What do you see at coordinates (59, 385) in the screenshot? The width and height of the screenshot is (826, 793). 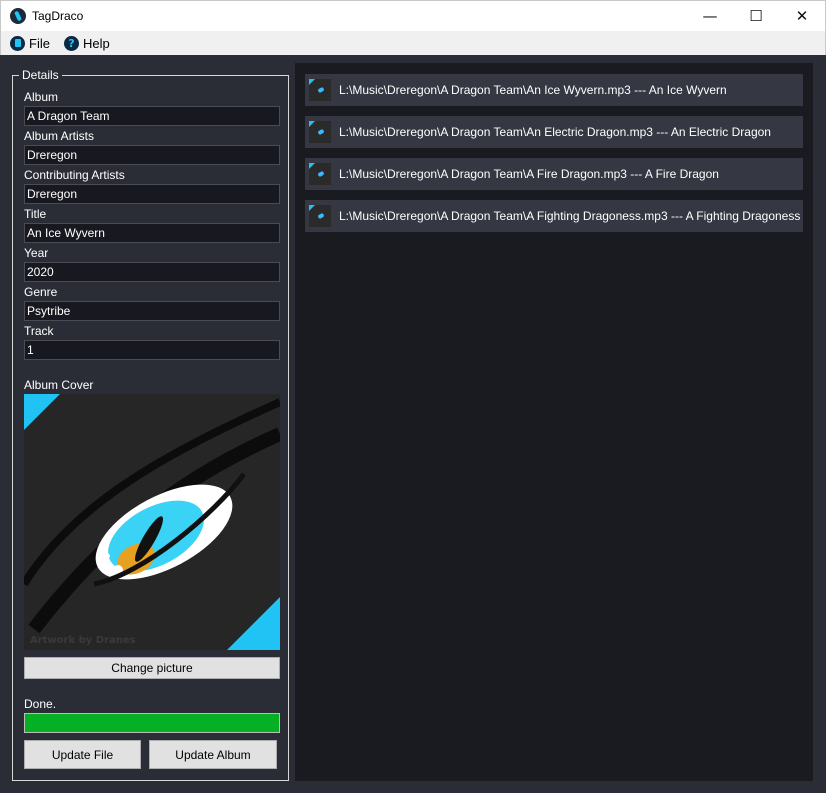 I see `album-cover-label: Album Cover` at bounding box center [59, 385].